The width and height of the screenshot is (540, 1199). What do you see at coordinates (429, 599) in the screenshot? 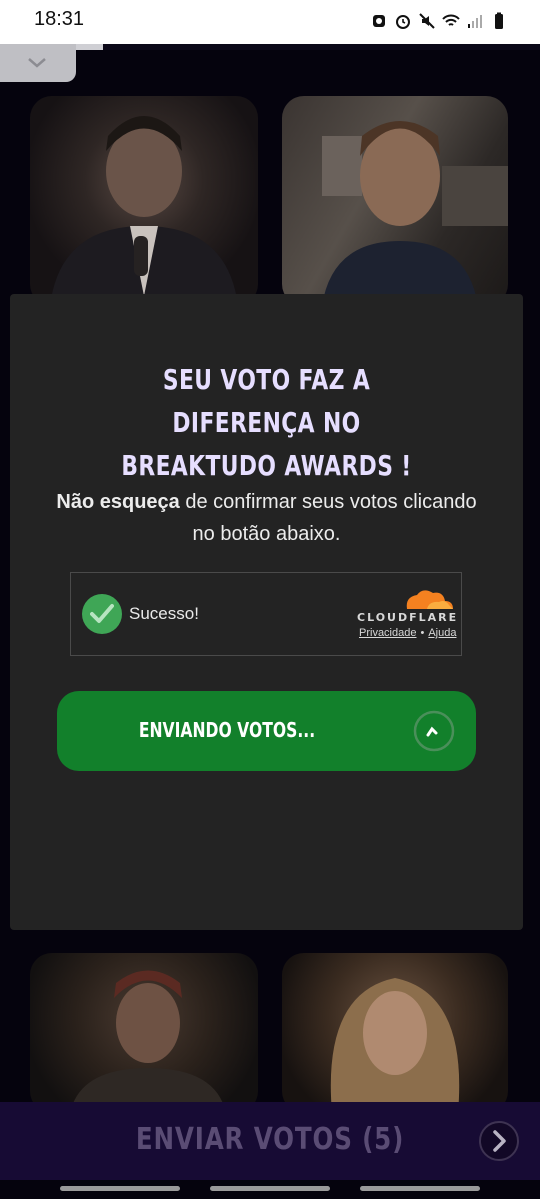
I see `cloudflare-cloud-icon` at bounding box center [429, 599].